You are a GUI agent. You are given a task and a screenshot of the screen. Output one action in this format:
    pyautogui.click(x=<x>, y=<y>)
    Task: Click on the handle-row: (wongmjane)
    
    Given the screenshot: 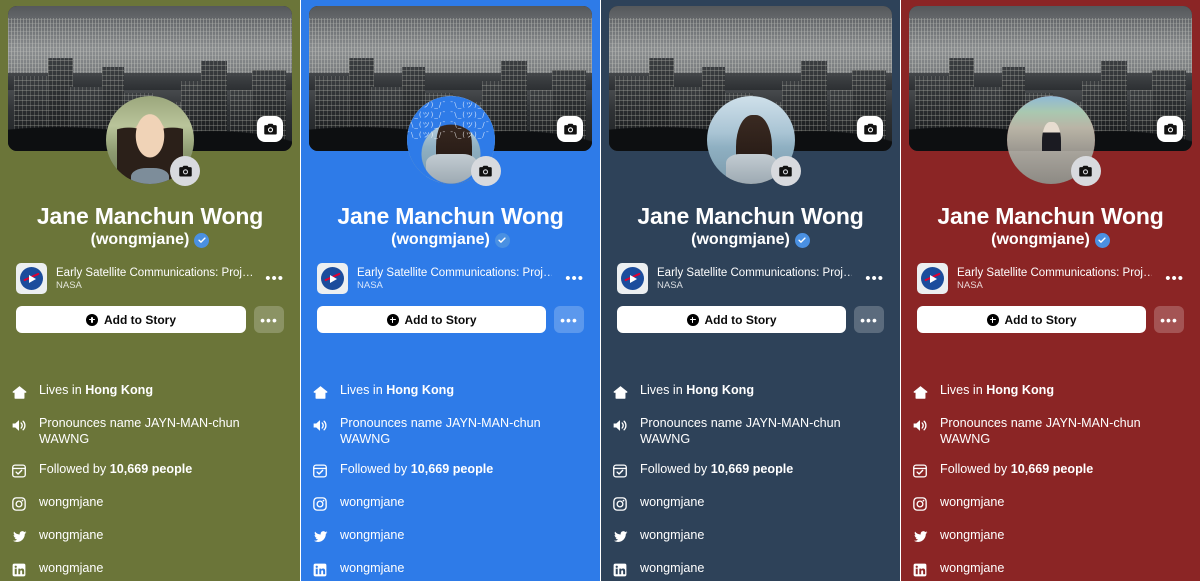 What is the action you would take?
    pyautogui.click(x=450, y=240)
    